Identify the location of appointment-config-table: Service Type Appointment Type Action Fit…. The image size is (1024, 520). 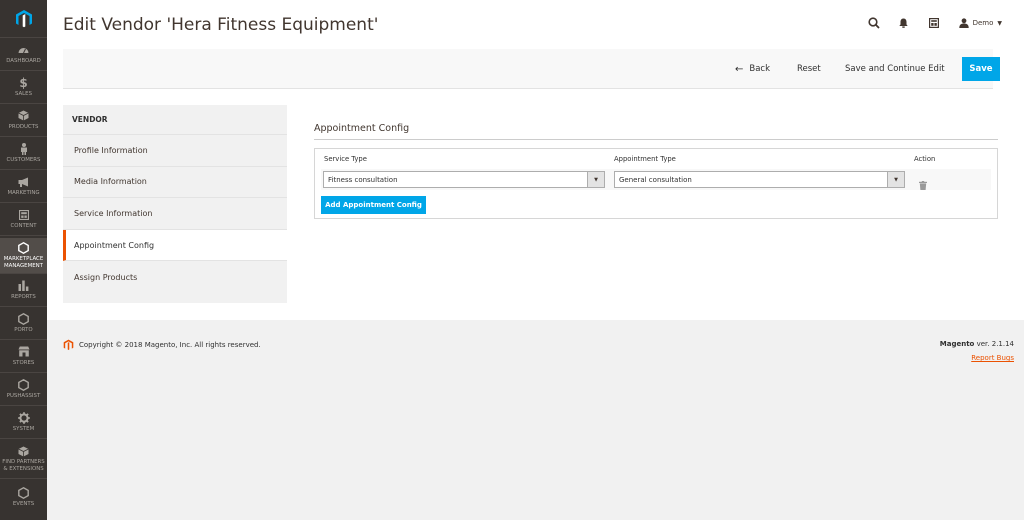
(656, 183).